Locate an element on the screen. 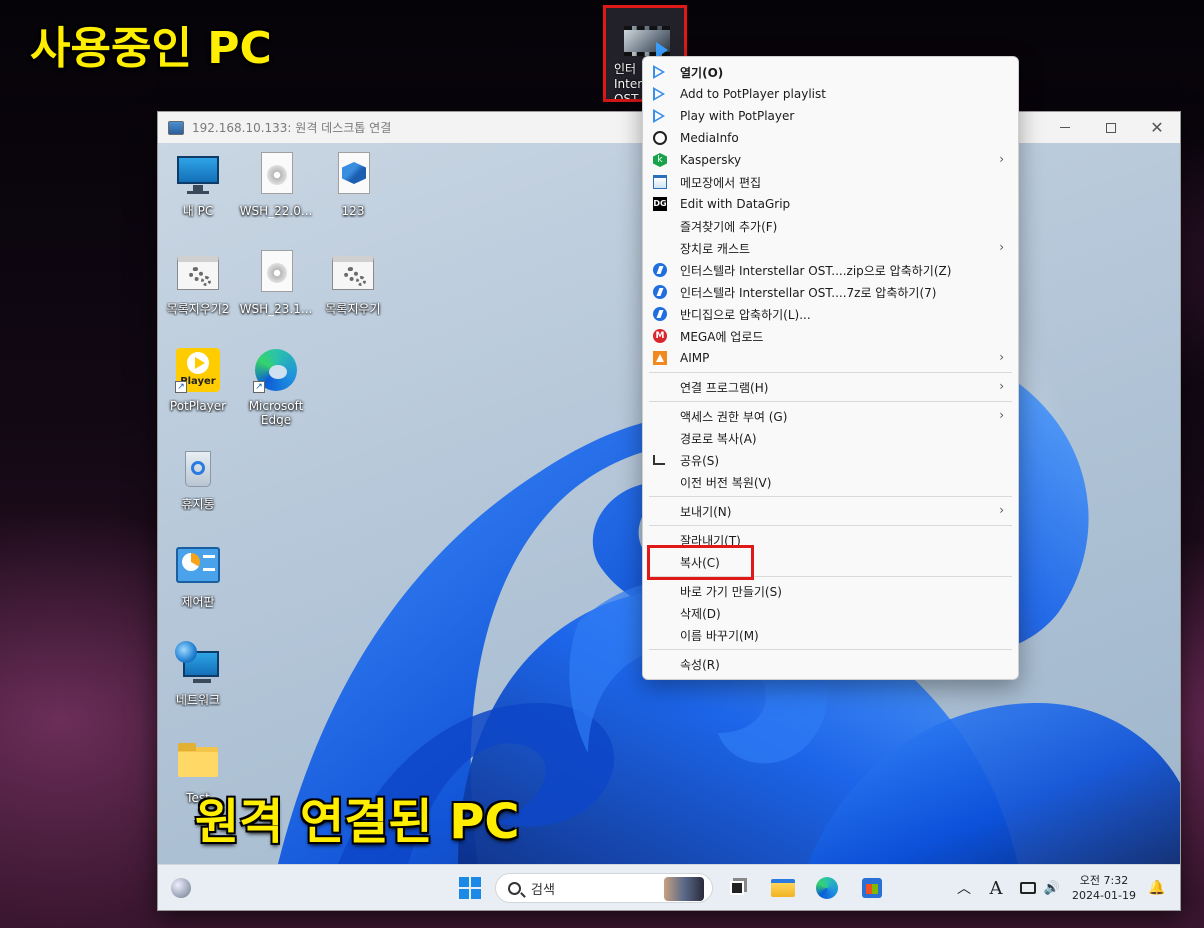  desktop-icon-edge: ↗ Microsoft Edge is located at coordinates (276, 387).